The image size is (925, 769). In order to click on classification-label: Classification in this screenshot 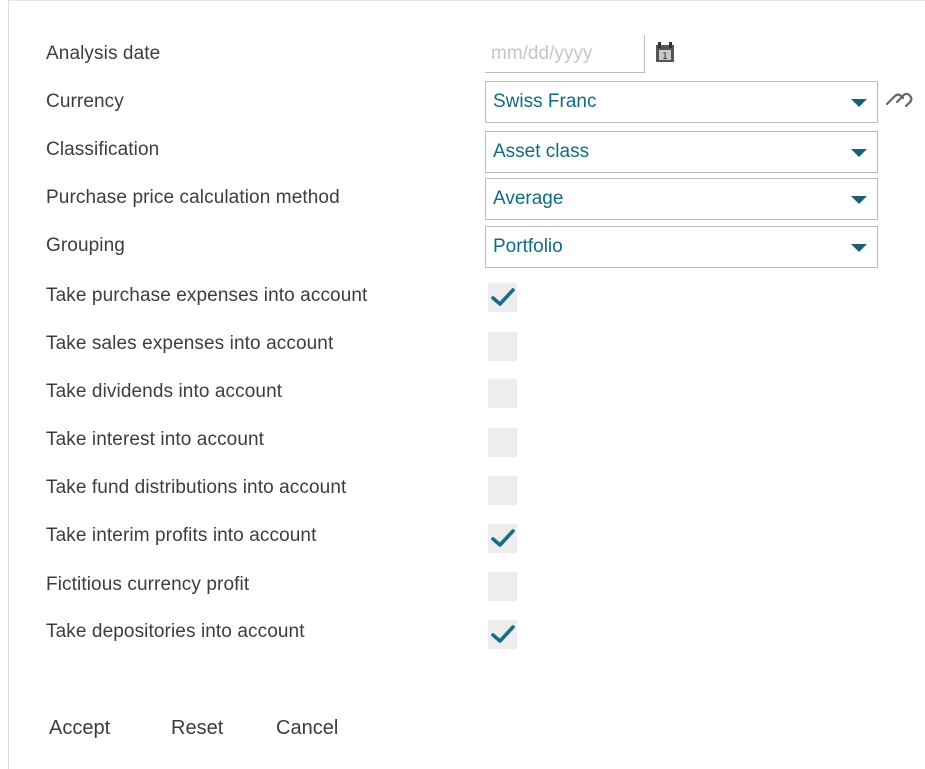, I will do `click(103, 149)`.